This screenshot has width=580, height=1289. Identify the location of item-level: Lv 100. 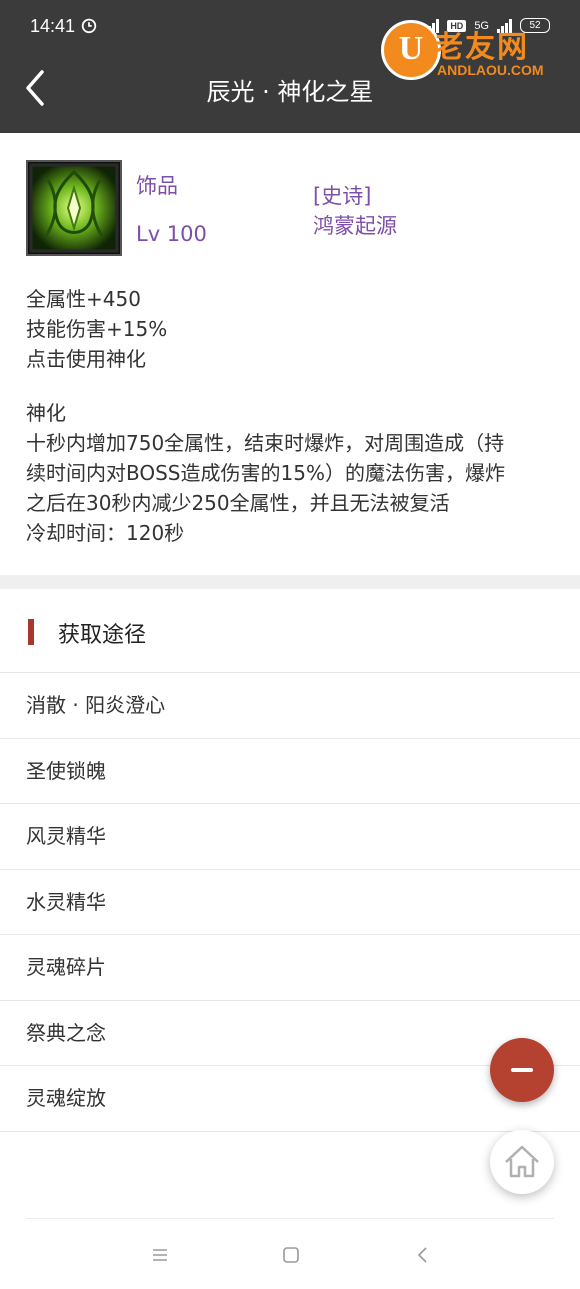
(171, 234).